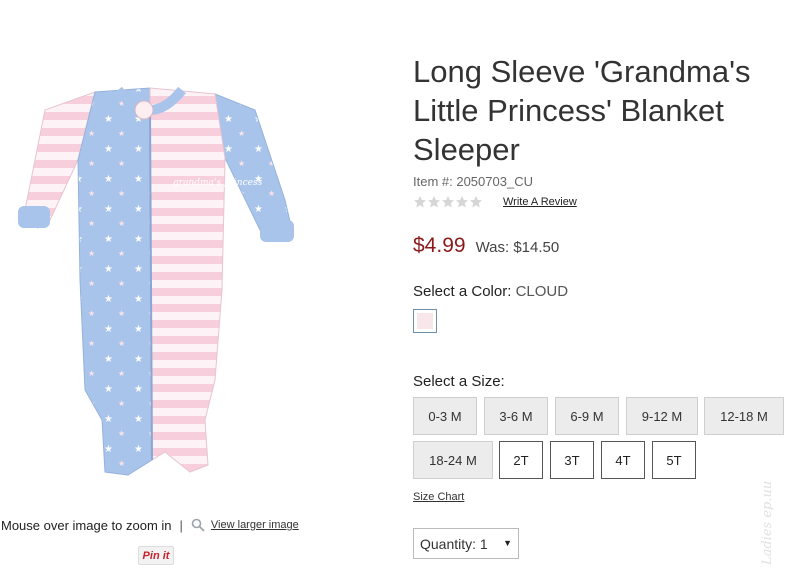 Image resolution: width=789 pixels, height=569 pixels. I want to click on color-label-text: Select a Color:, so click(462, 291).